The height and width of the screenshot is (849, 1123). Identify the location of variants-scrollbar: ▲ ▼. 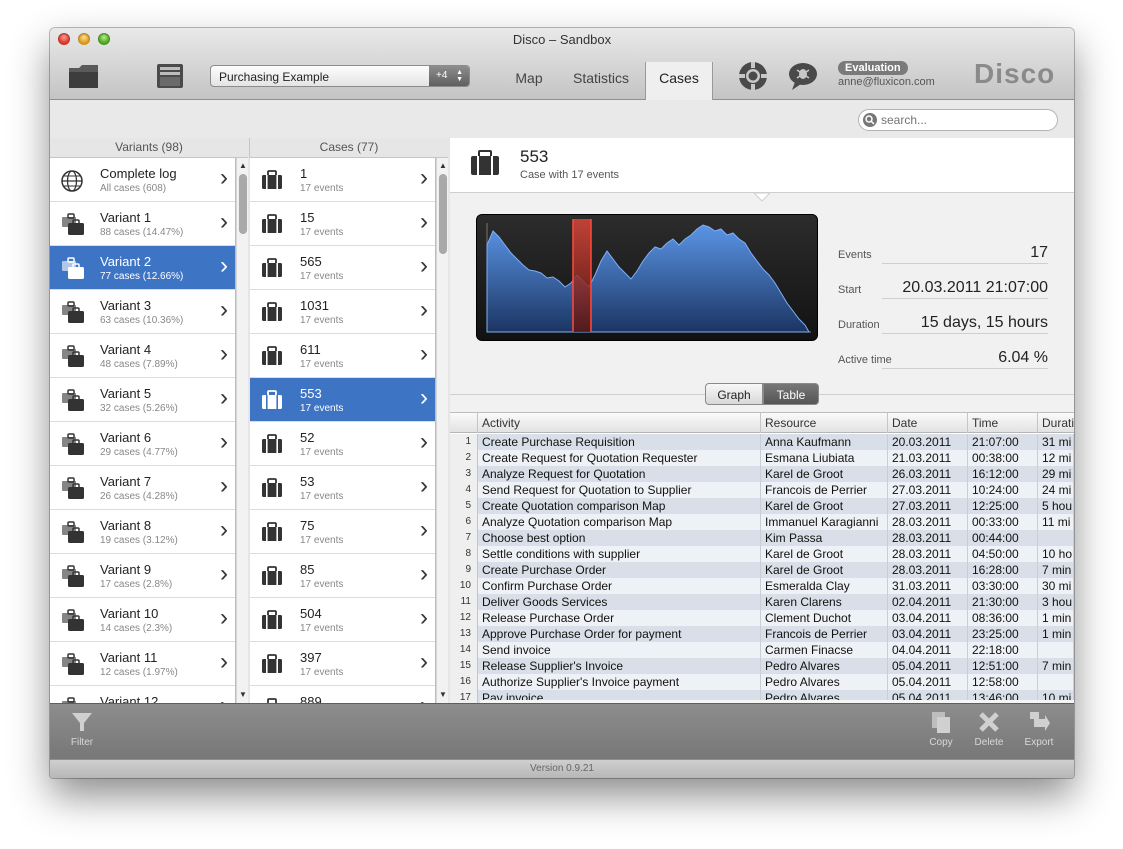
(242, 430).